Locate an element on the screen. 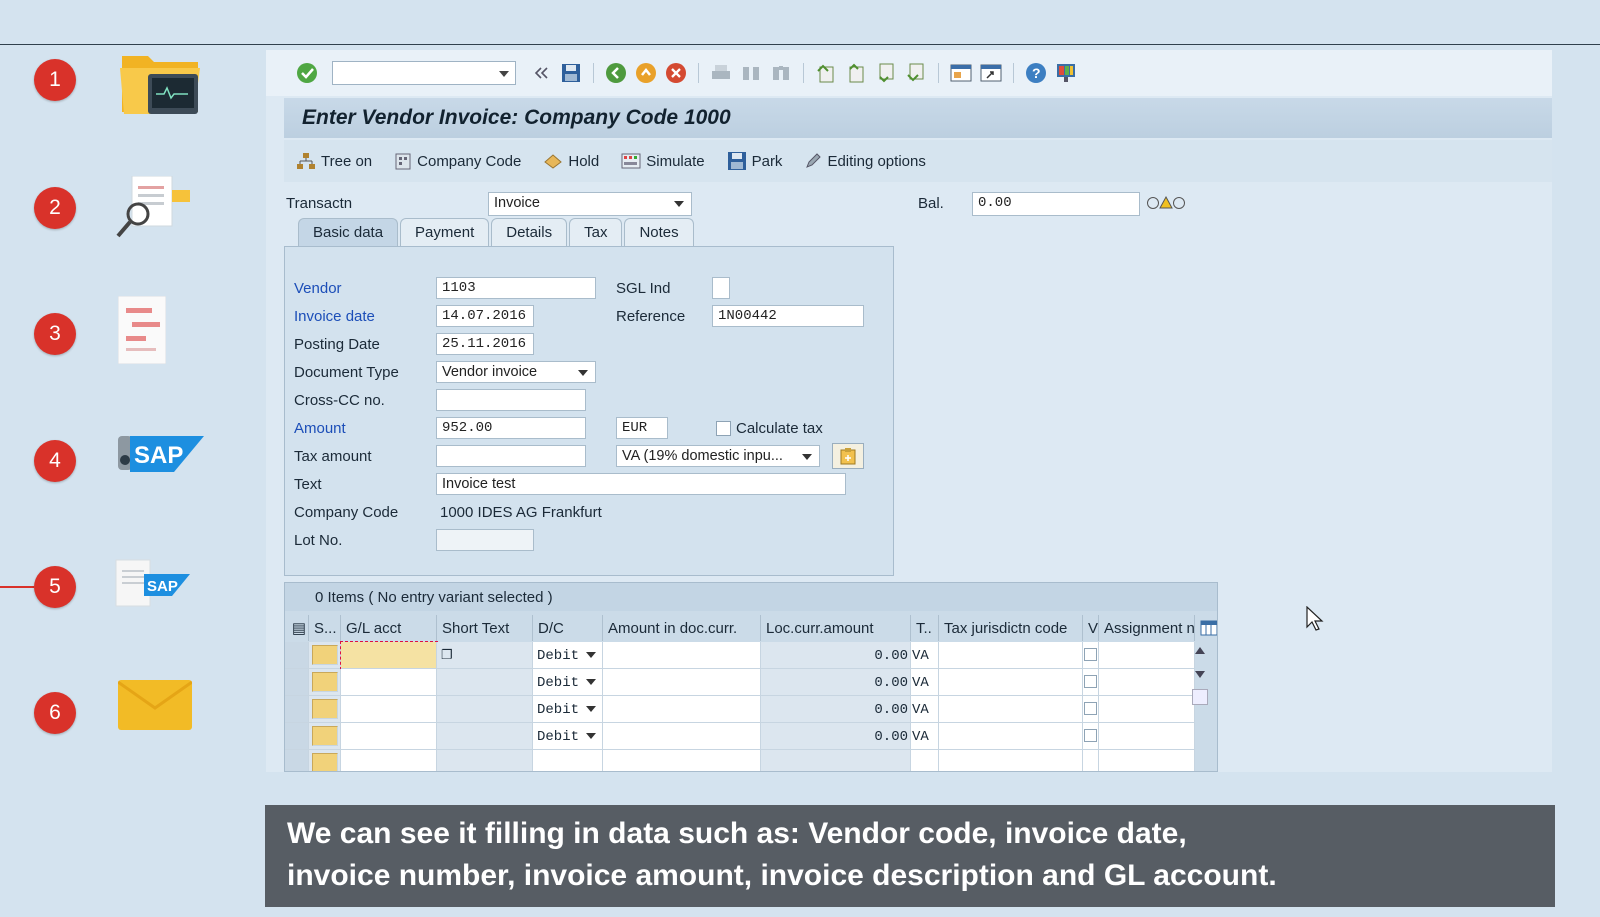 This screenshot has height=917, width=1600. document-type-select: Vendor invoice is located at coordinates (516, 372).